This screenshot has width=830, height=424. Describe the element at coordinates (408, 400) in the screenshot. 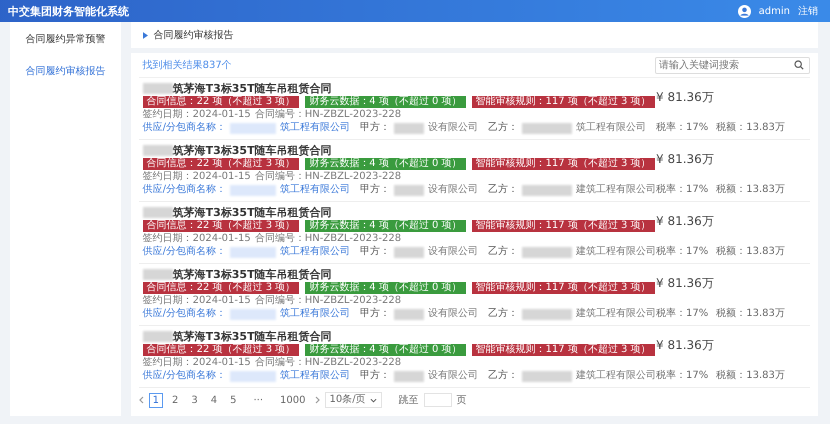

I see `jump-label: 跳至` at that location.